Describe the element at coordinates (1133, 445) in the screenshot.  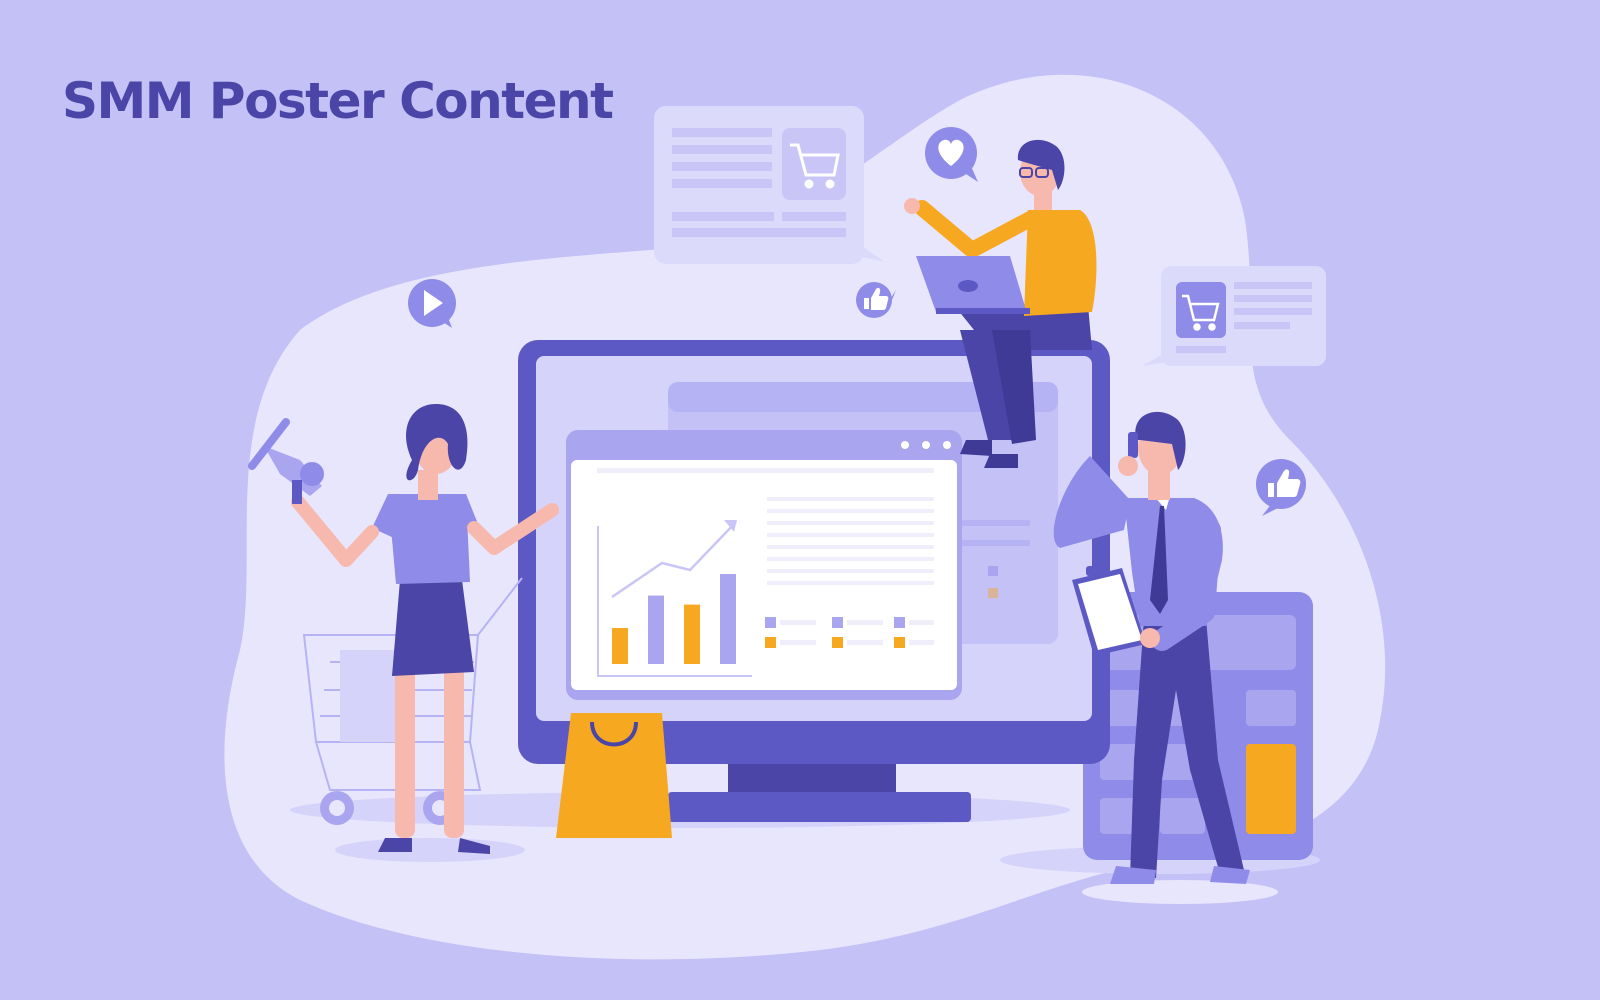
I see `phone-icon` at that location.